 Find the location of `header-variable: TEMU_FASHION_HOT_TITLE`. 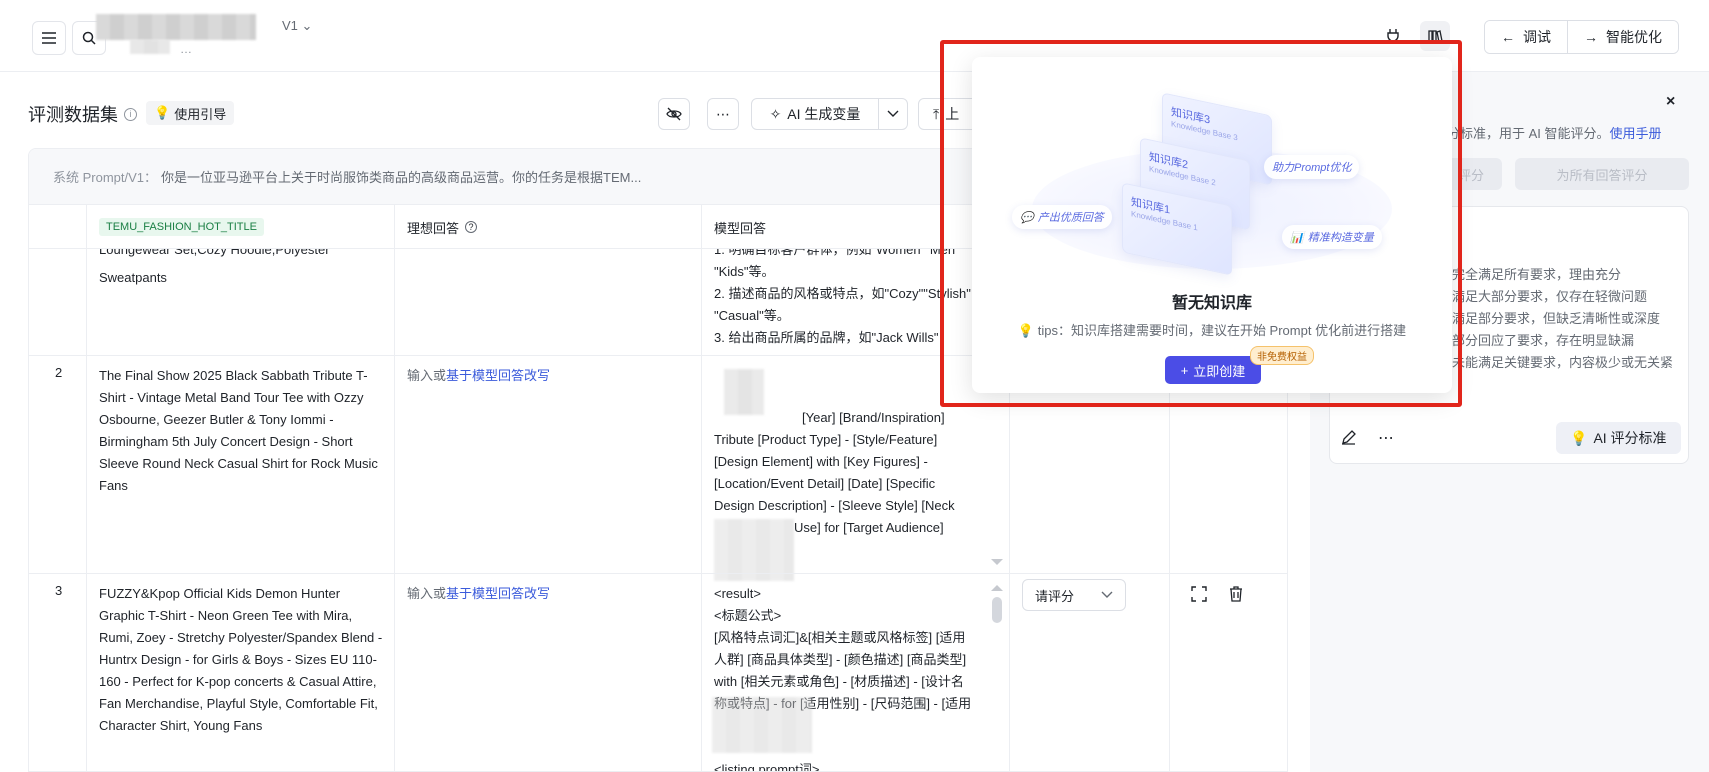

header-variable: TEMU_FASHION_HOT_TITLE is located at coordinates (181, 227).